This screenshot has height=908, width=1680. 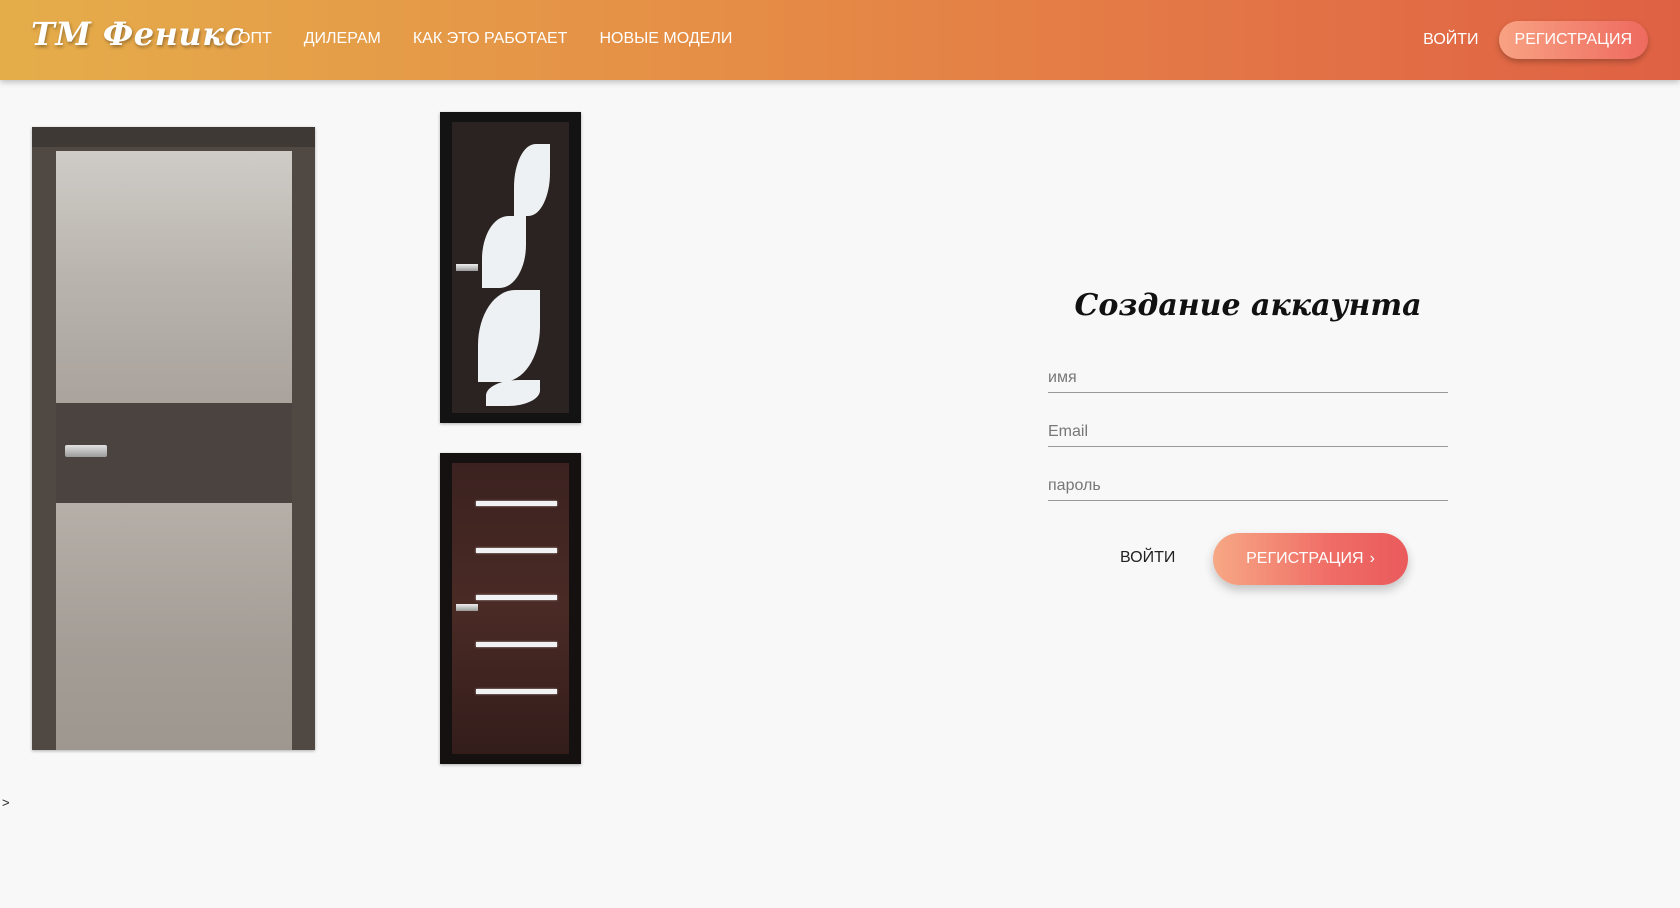 I want to click on name-input, so click(x=1248, y=378).